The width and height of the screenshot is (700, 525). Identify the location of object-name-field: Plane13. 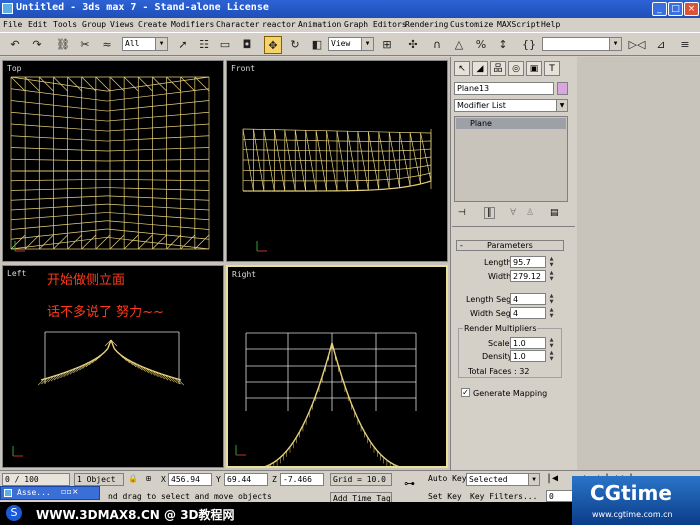
(504, 88).